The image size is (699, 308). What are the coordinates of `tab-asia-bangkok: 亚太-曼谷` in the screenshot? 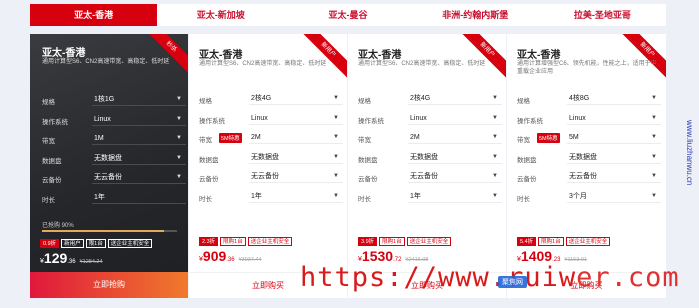 It's located at (347, 15).